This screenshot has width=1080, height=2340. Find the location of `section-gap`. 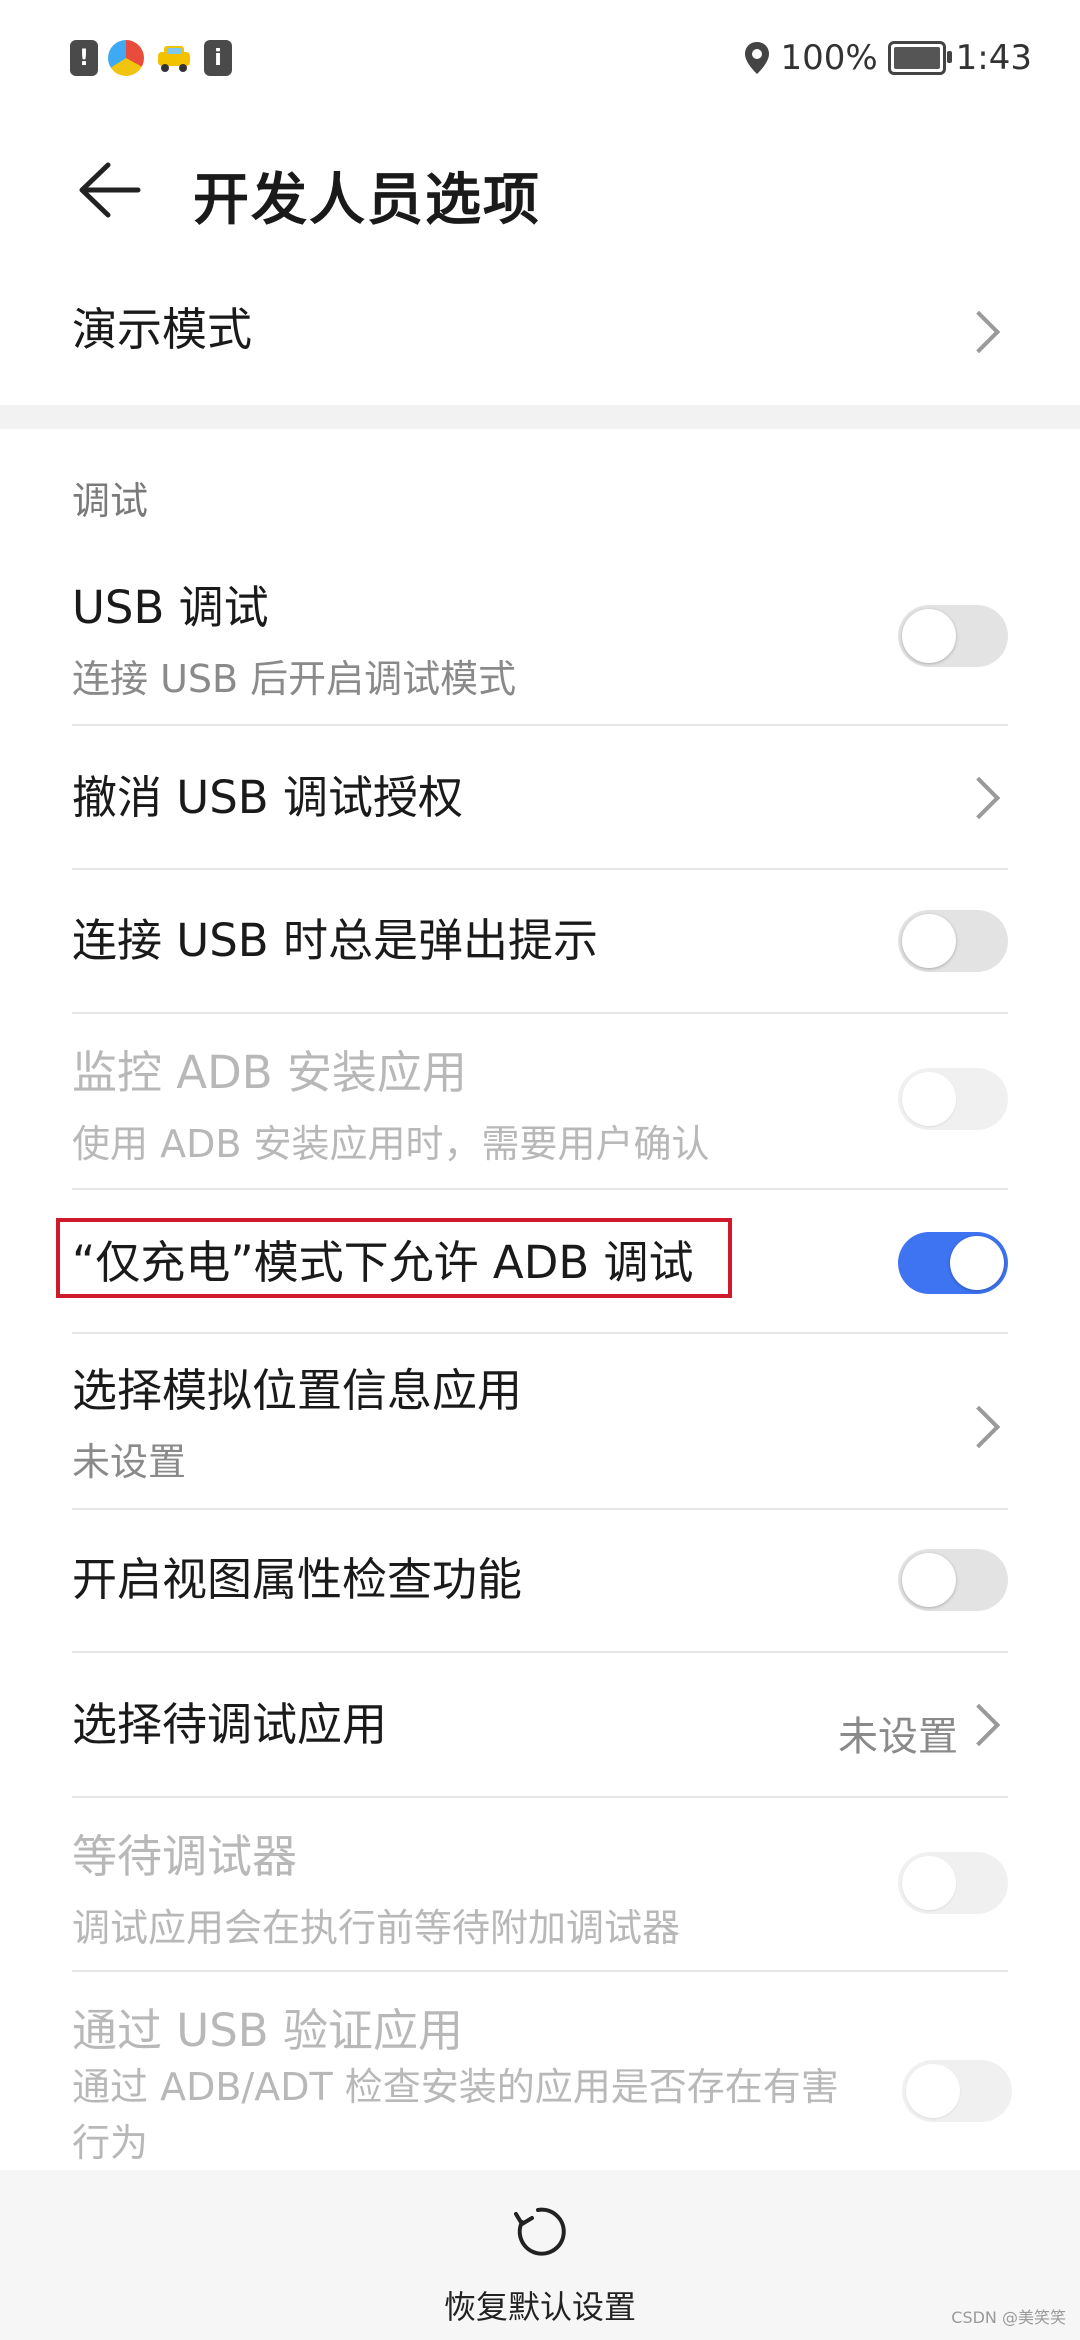

section-gap is located at coordinates (540, 417).